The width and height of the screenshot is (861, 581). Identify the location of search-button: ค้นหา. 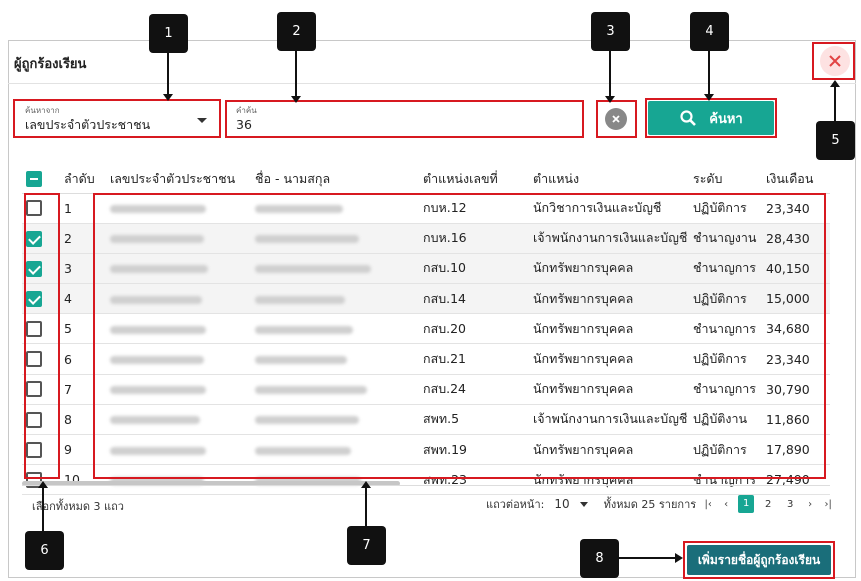
(711, 118).